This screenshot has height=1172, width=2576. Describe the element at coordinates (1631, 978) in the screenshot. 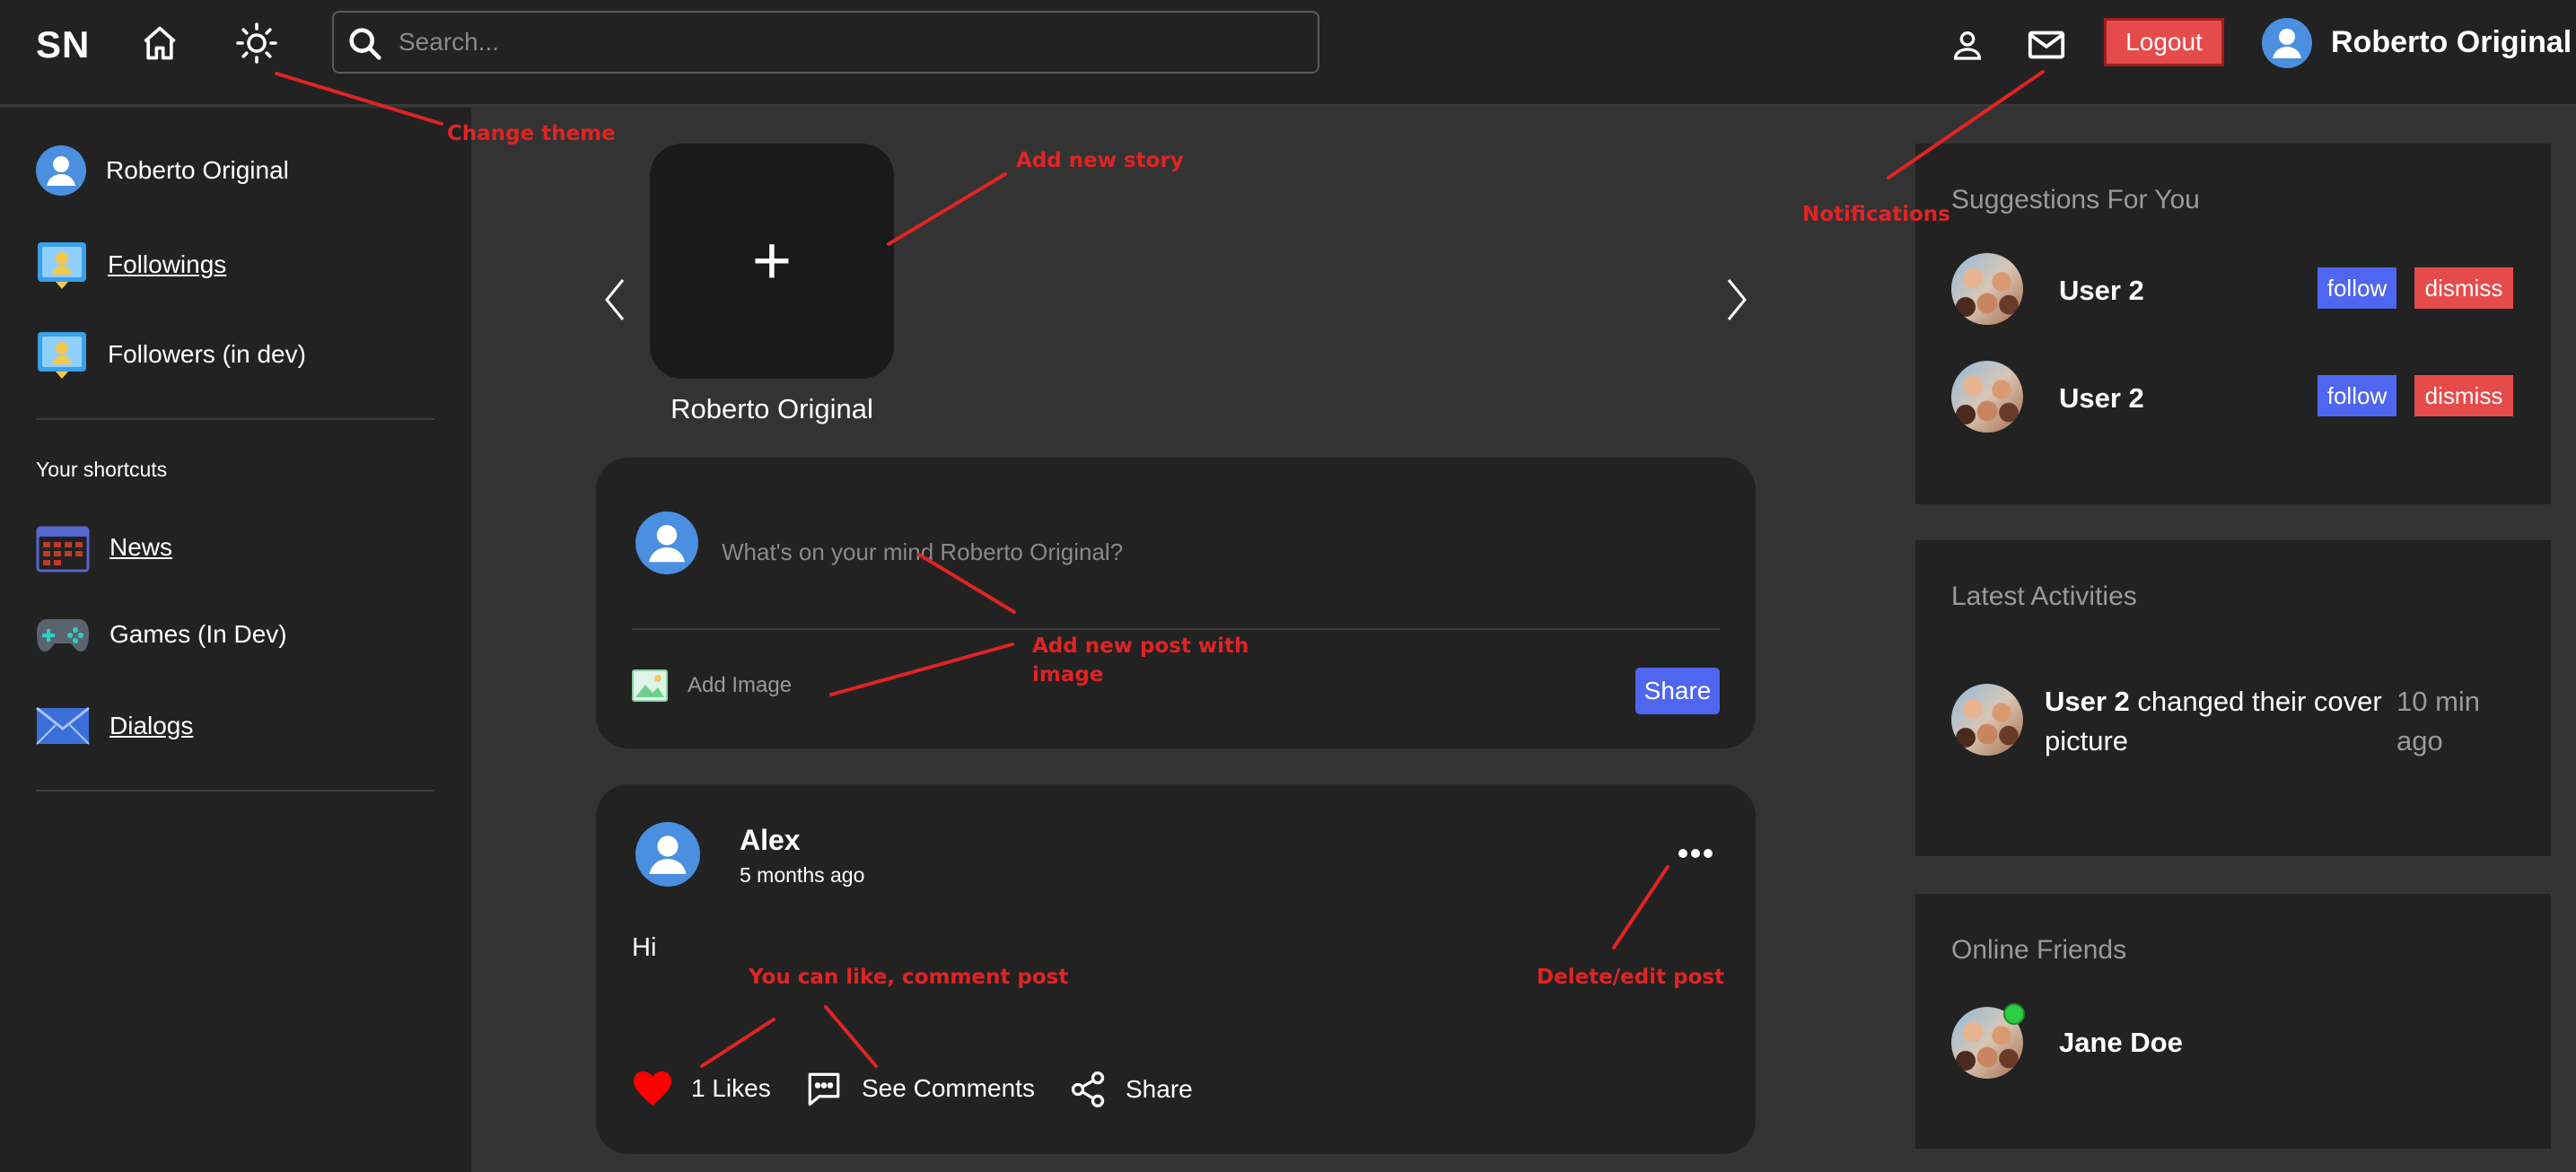

I see `annotation-delete-edit: Delete/edit post` at that location.